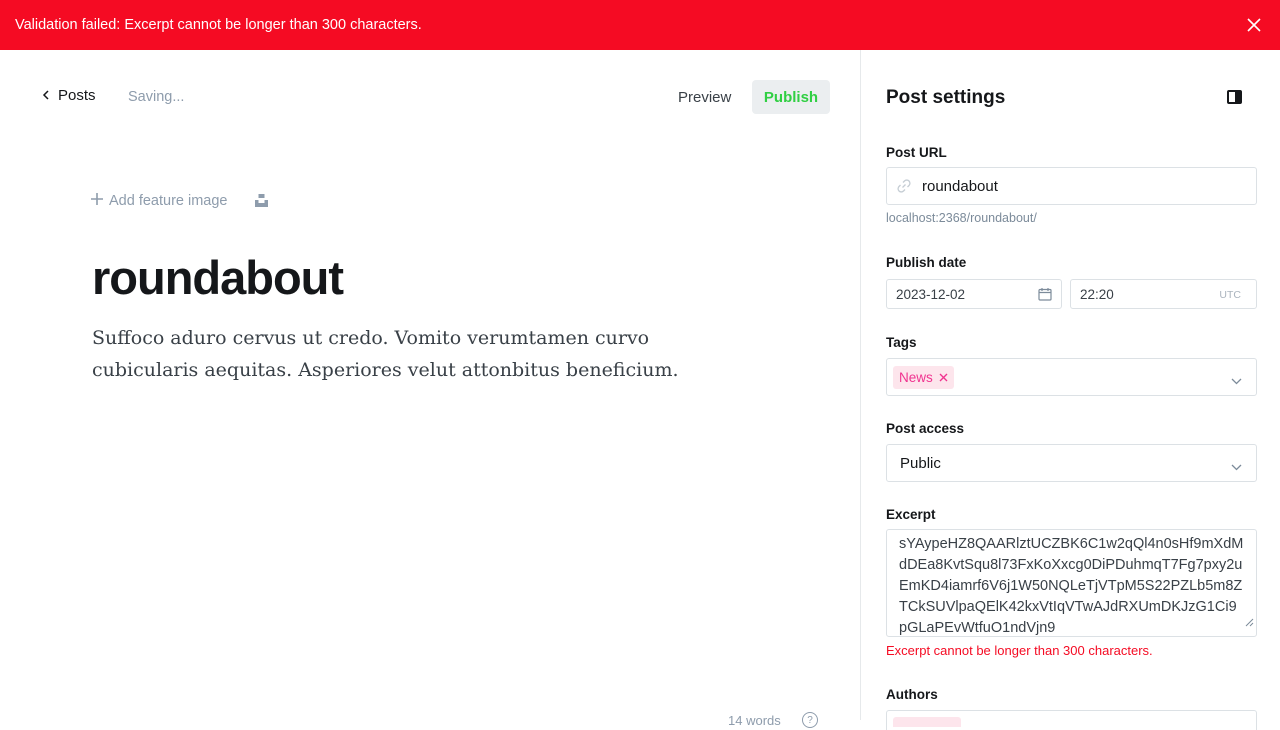  I want to click on post-title: roundabout, so click(218, 277).